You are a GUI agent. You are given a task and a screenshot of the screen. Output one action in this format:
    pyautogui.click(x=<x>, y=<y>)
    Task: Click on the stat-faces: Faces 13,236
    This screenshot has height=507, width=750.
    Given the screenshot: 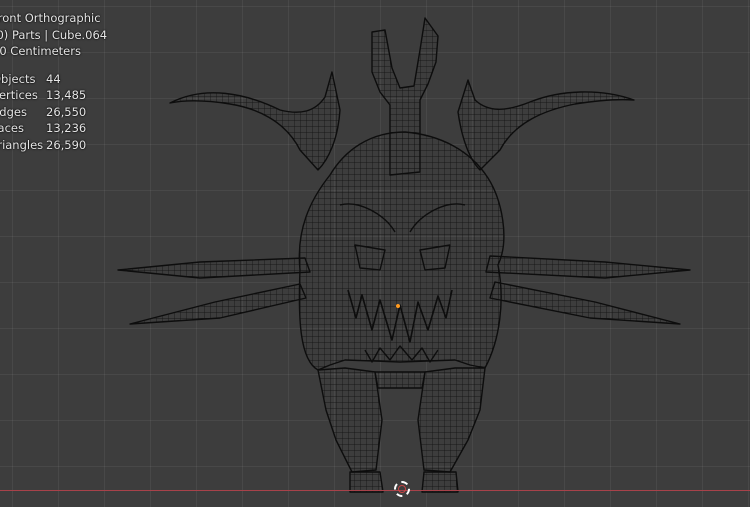 What is the action you would take?
    pyautogui.click(x=43, y=128)
    